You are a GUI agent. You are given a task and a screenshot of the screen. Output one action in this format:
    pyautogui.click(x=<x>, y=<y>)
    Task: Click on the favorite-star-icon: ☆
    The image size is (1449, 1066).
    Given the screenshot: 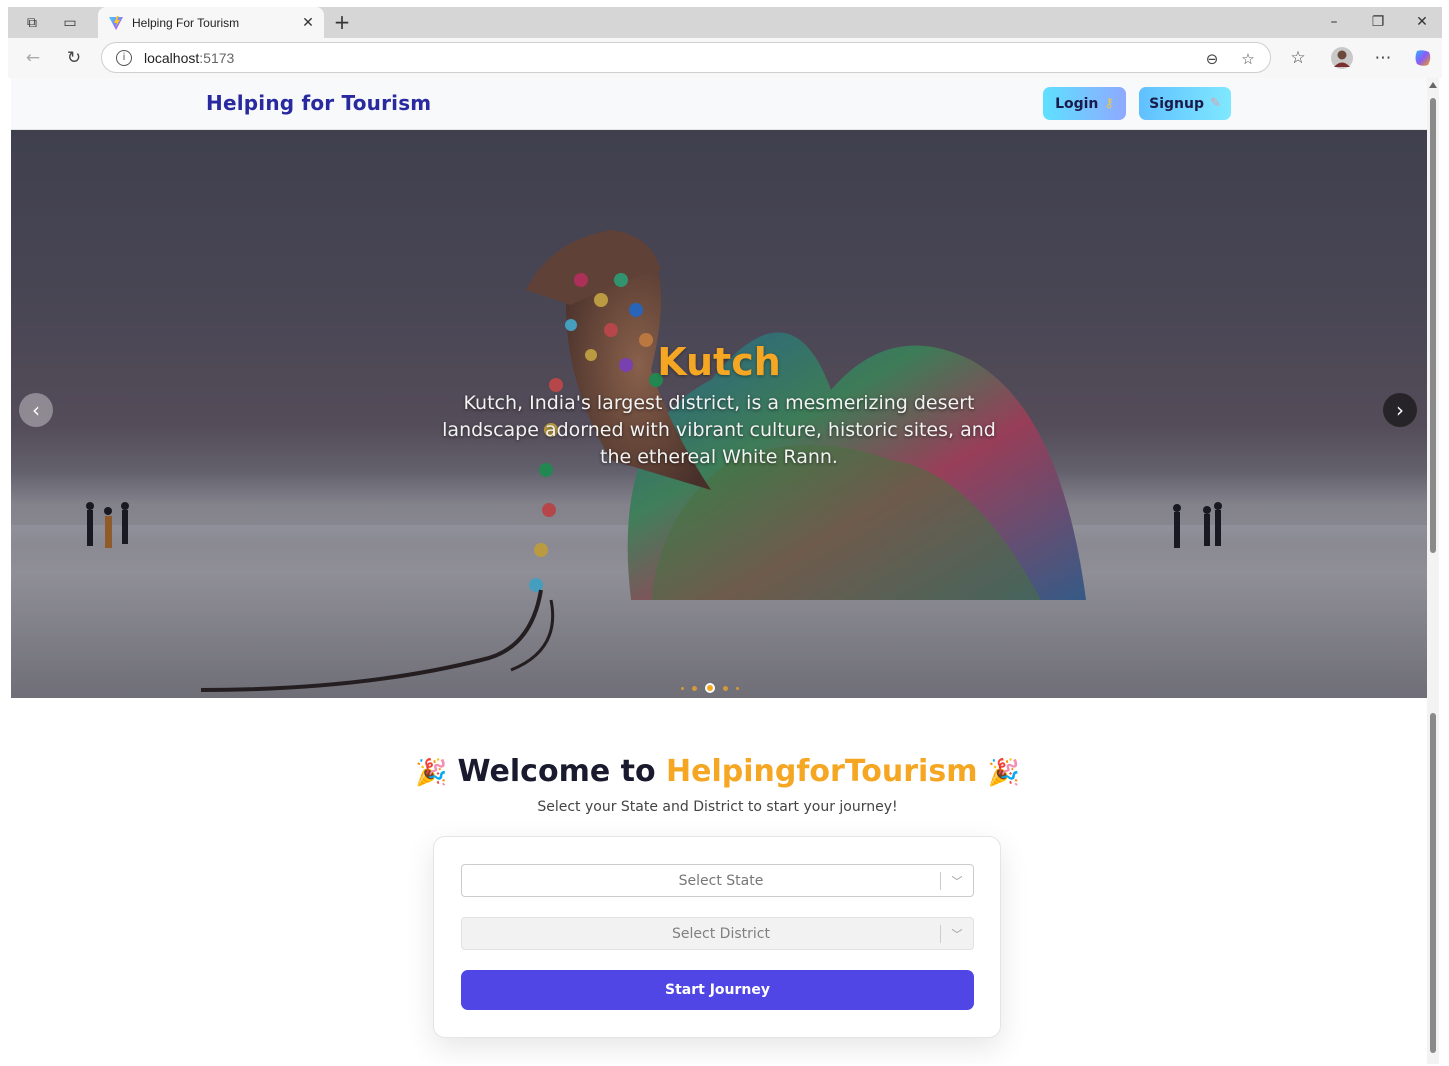 What is the action you would take?
    pyautogui.click(x=1248, y=59)
    